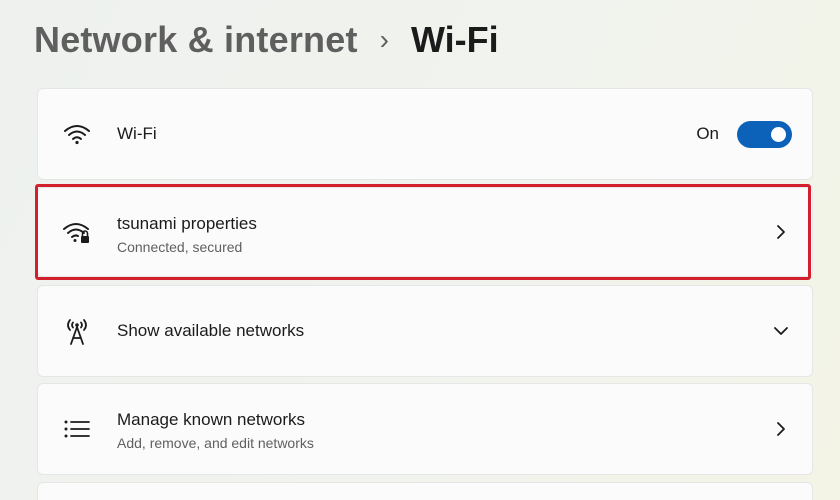  I want to click on known-networks-description: Add, remove, and edit networks, so click(215, 443).